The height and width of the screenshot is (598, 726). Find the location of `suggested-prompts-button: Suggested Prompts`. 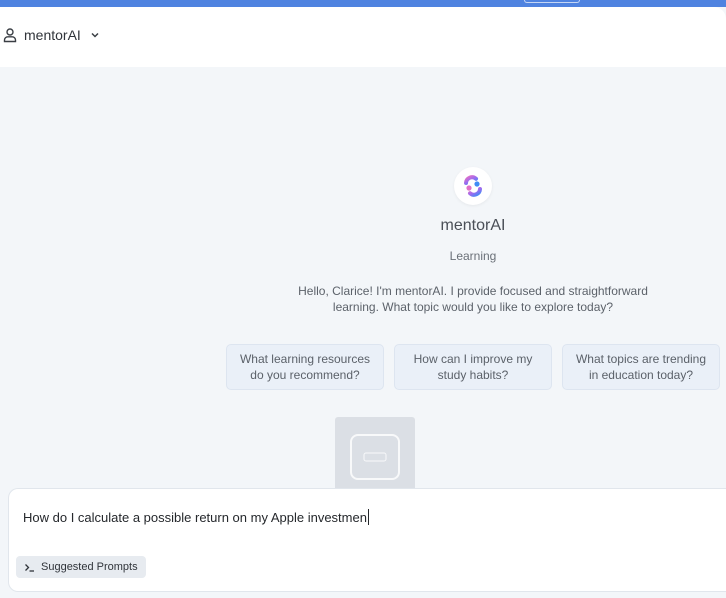

suggested-prompts-button: Suggested Prompts is located at coordinates (81, 567).